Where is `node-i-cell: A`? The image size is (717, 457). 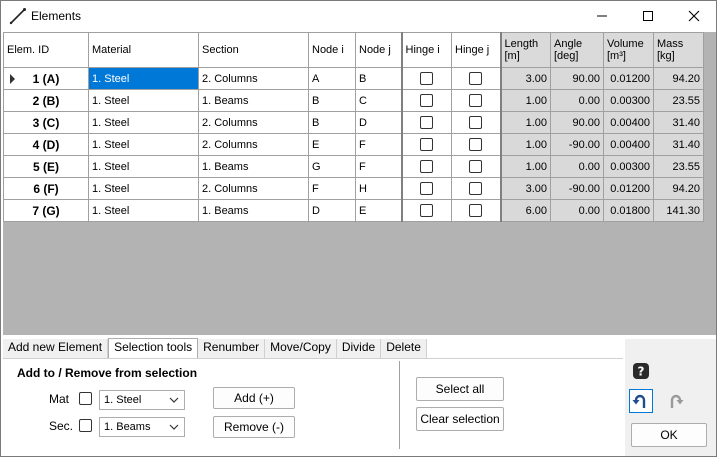
node-i-cell: A is located at coordinates (332, 78).